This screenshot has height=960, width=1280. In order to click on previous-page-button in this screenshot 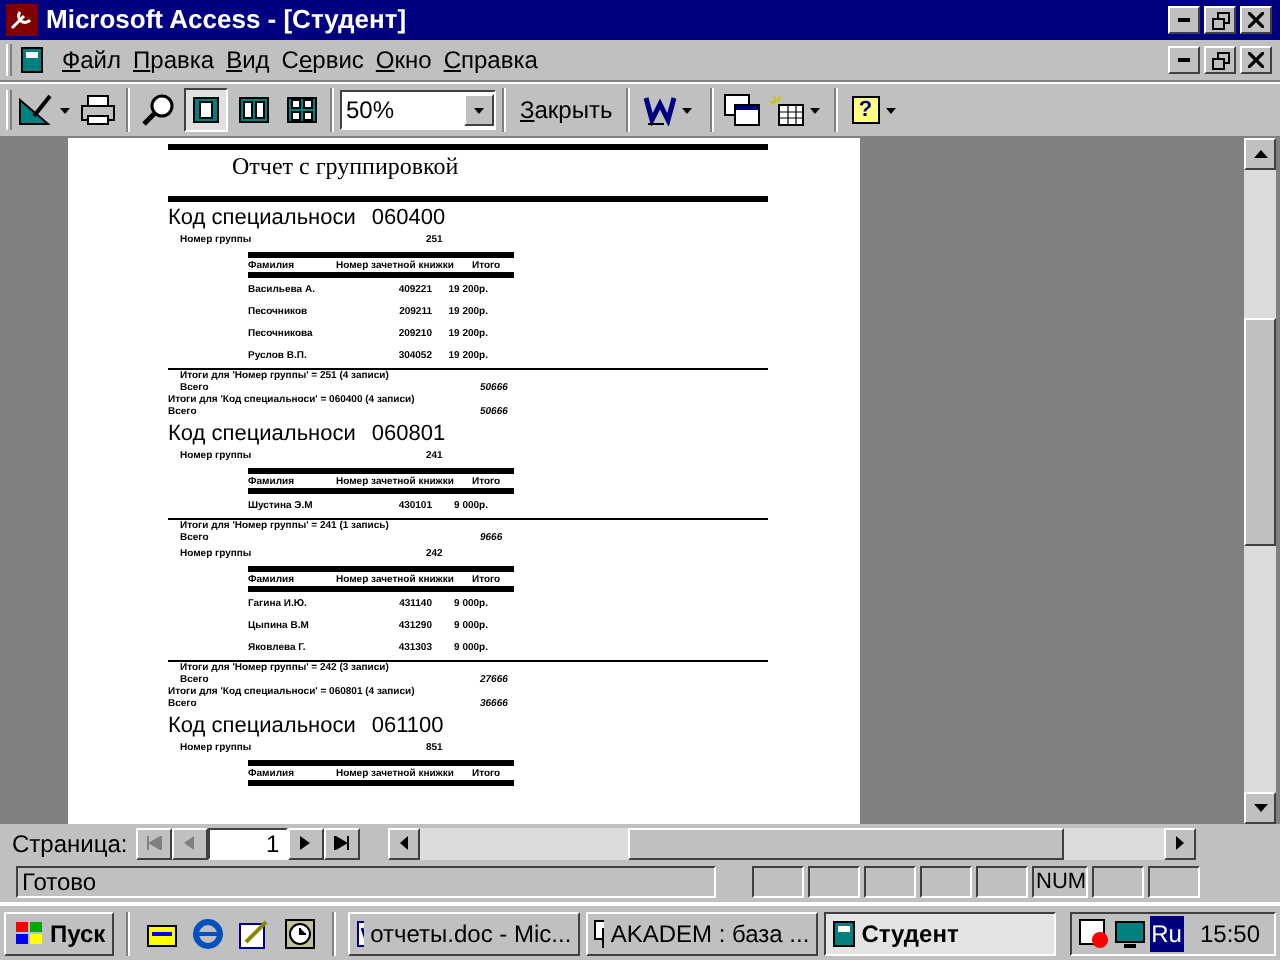, I will do `click(189, 843)`.